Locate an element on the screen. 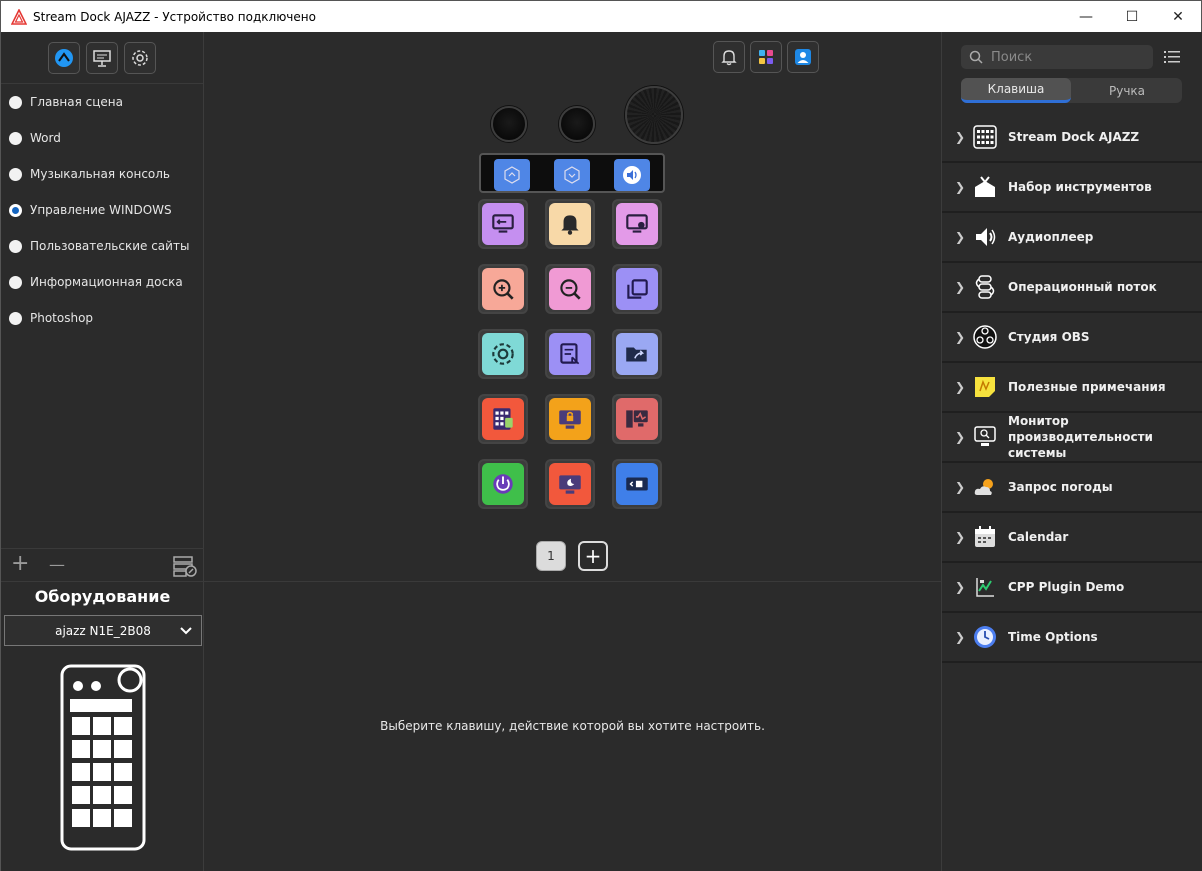  plugin-audio-player: ❯ Аудиоплеер is located at coordinates (1072, 238).